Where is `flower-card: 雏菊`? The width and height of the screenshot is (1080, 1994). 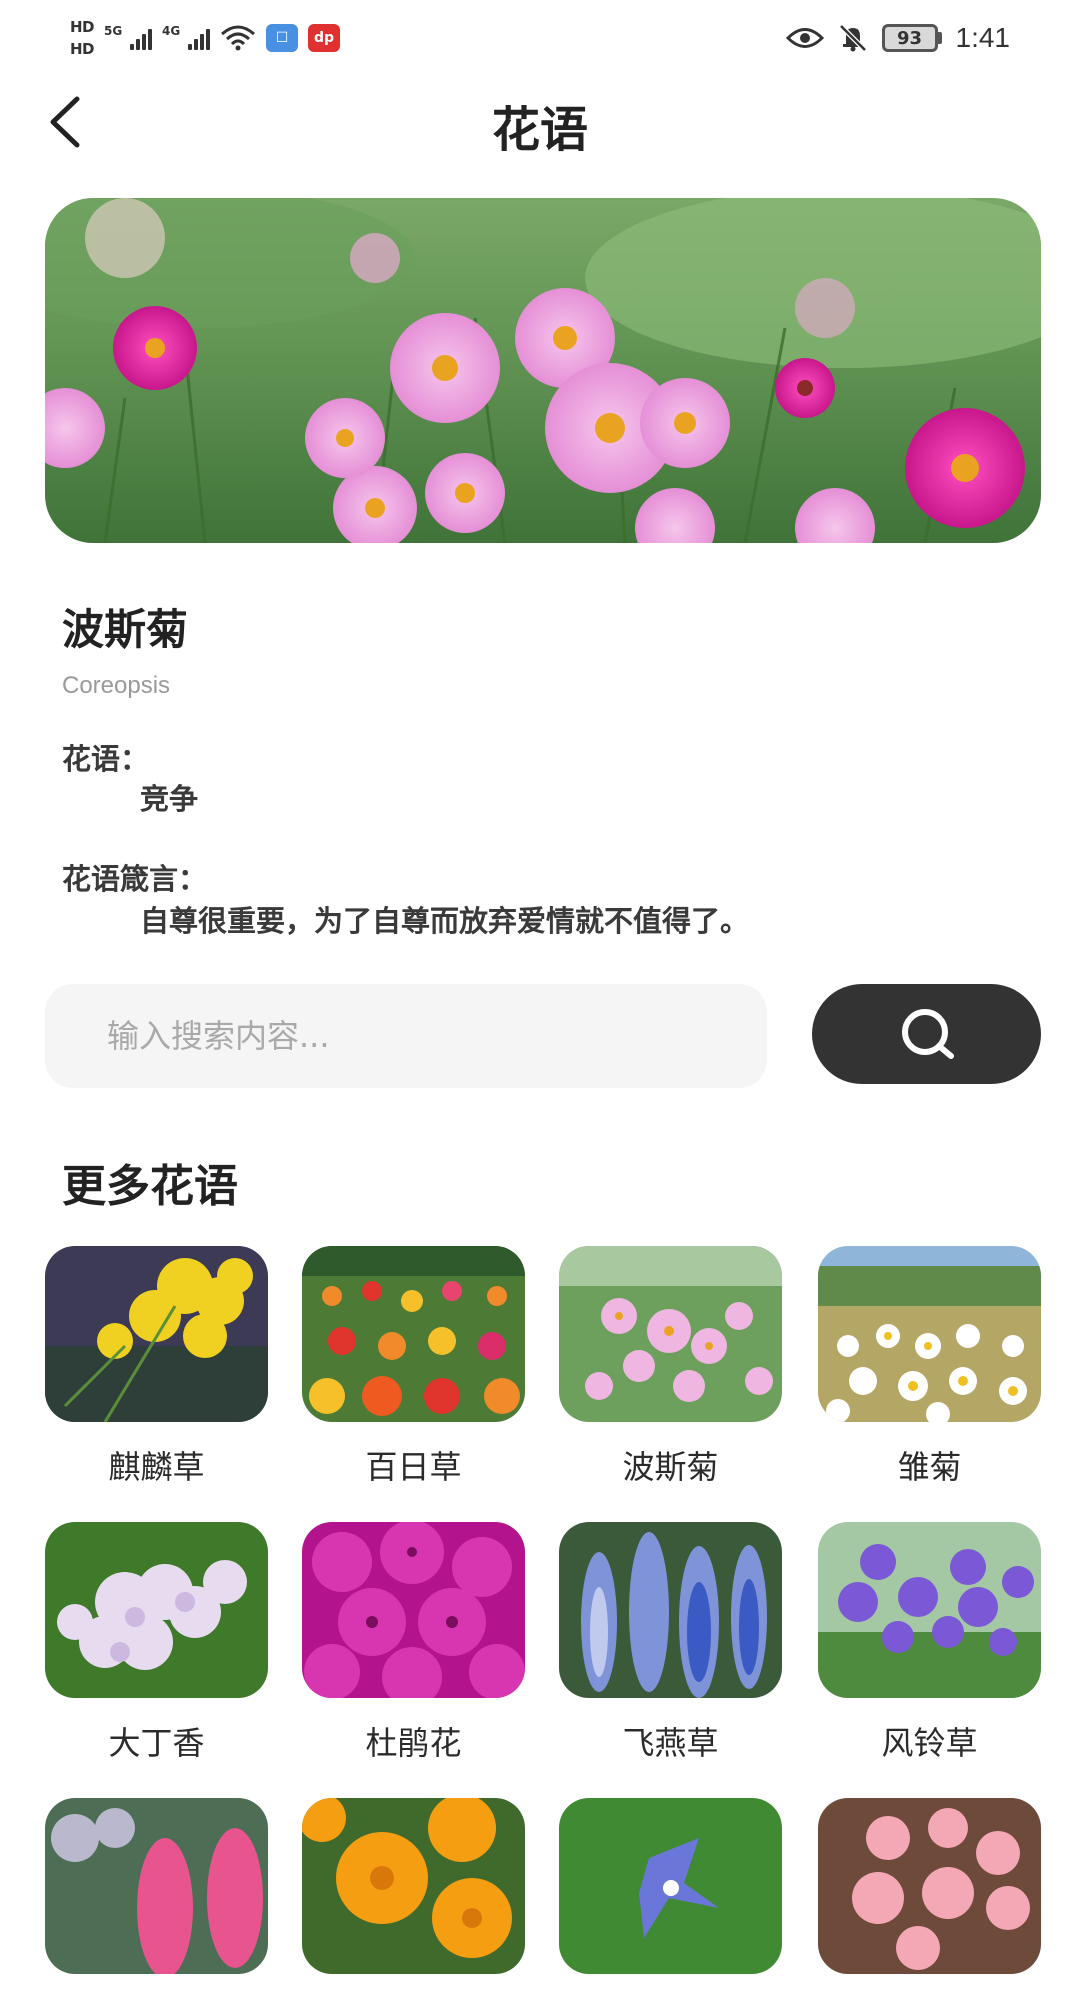
flower-card: 雏菊 is located at coordinates (929, 1367).